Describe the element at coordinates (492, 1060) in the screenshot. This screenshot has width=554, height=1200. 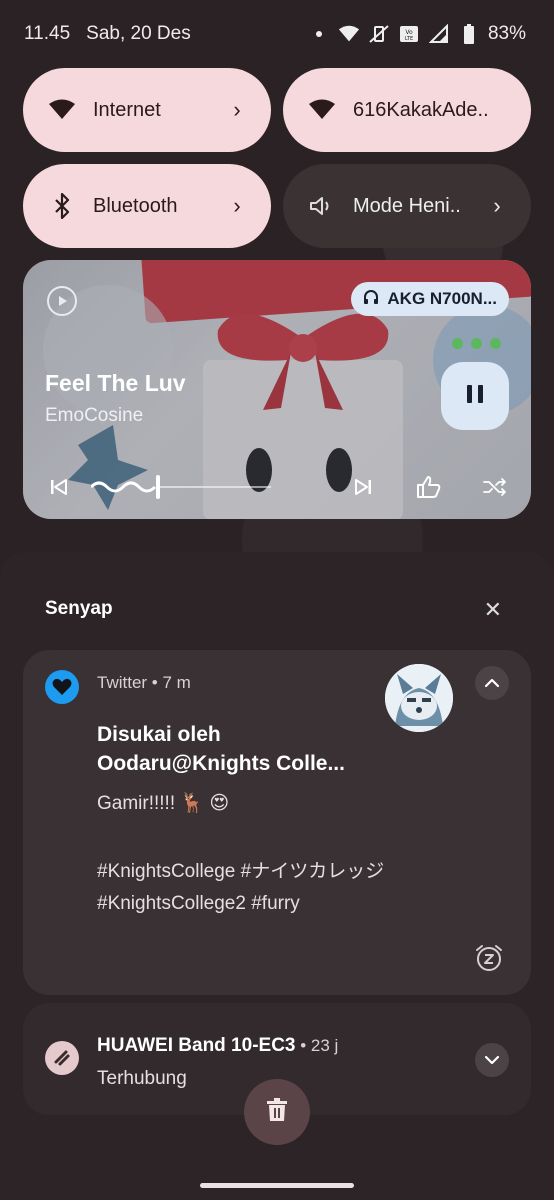
I see `expand-button` at that location.